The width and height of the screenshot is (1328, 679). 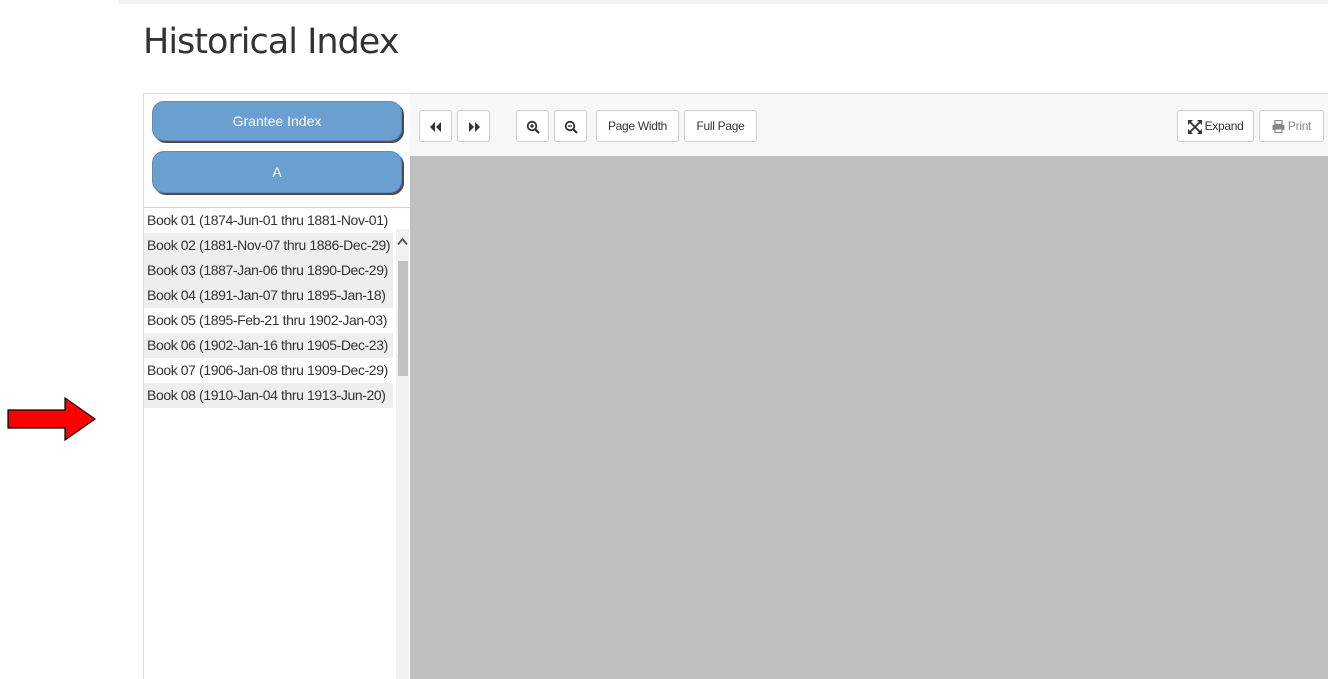 What do you see at coordinates (268, 245) in the screenshot?
I see `book-item-02: Book 02 (1881-Nov-07 thru 1886-Dec-29)` at bounding box center [268, 245].